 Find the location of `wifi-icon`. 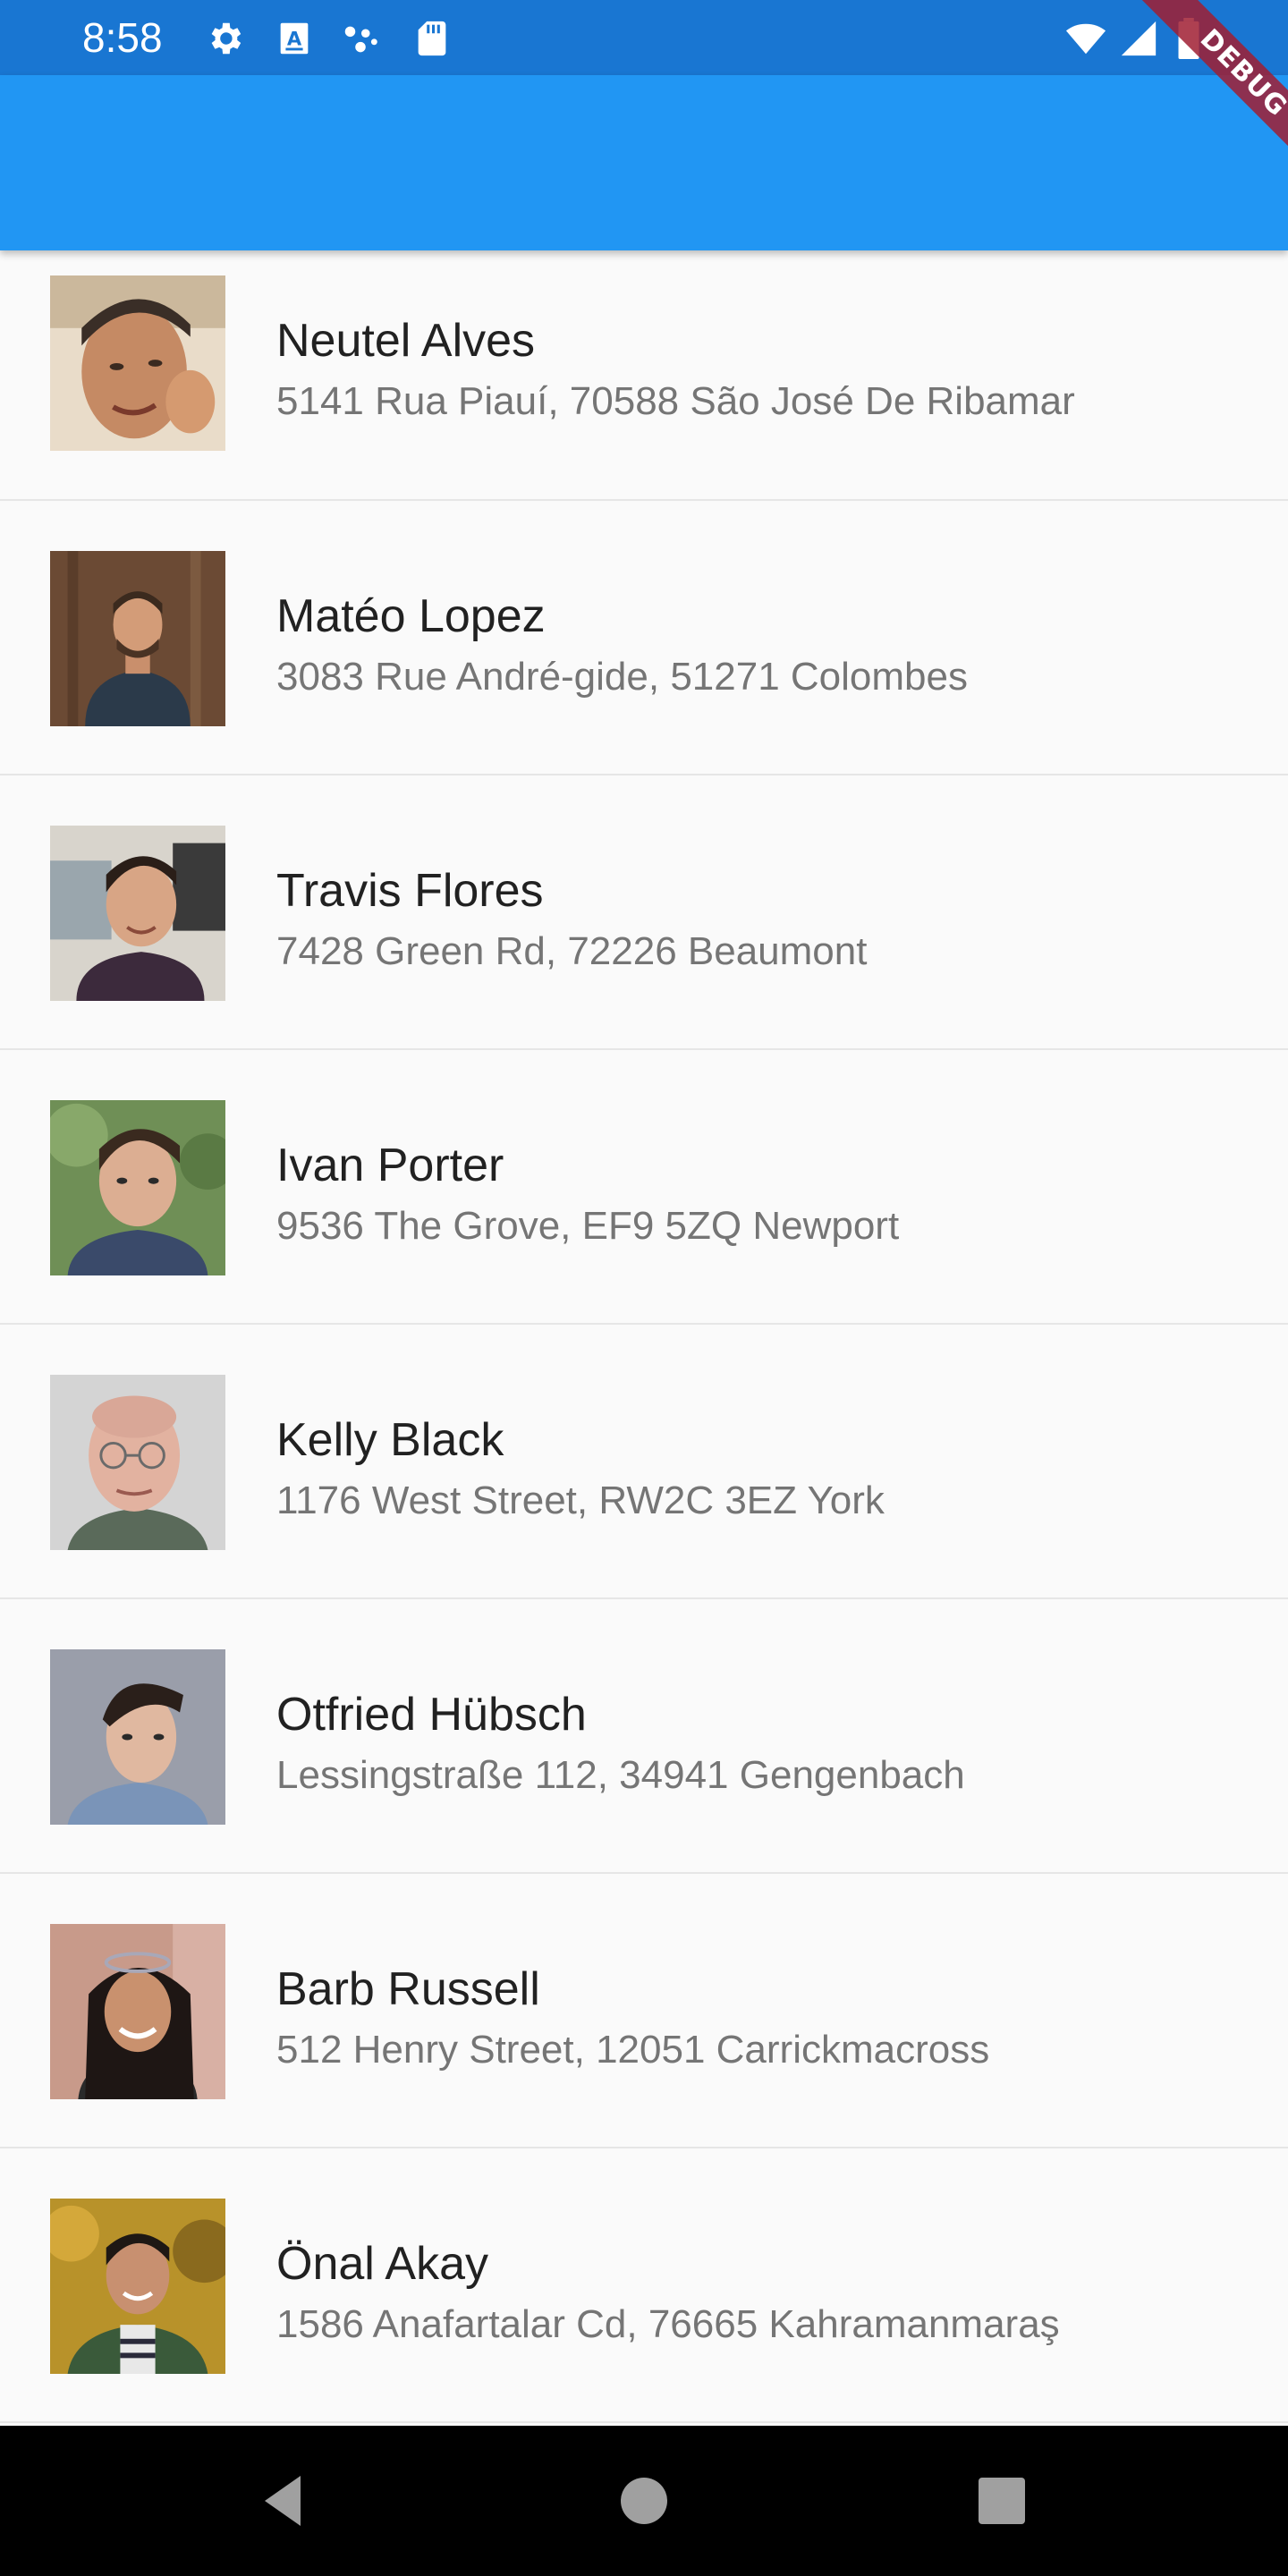

wifi-icon is located at coordinates (1086, 38).